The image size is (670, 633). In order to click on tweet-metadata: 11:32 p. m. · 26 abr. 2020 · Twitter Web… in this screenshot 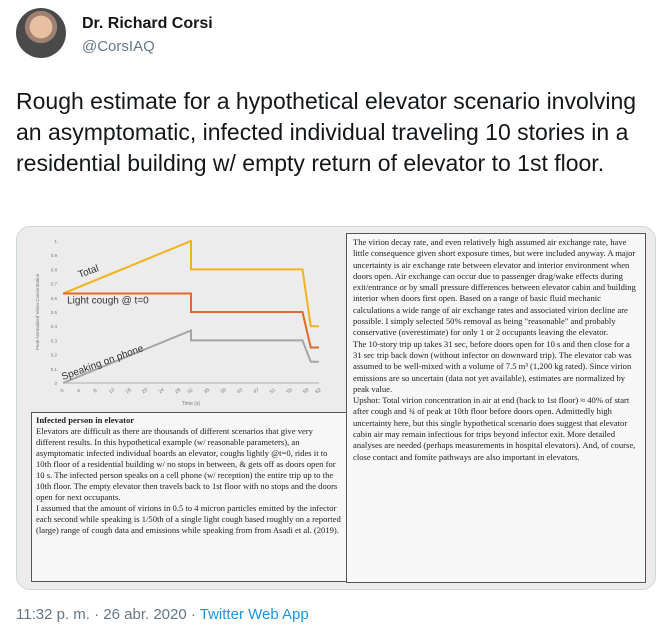, I will do `click(162, 614)`.